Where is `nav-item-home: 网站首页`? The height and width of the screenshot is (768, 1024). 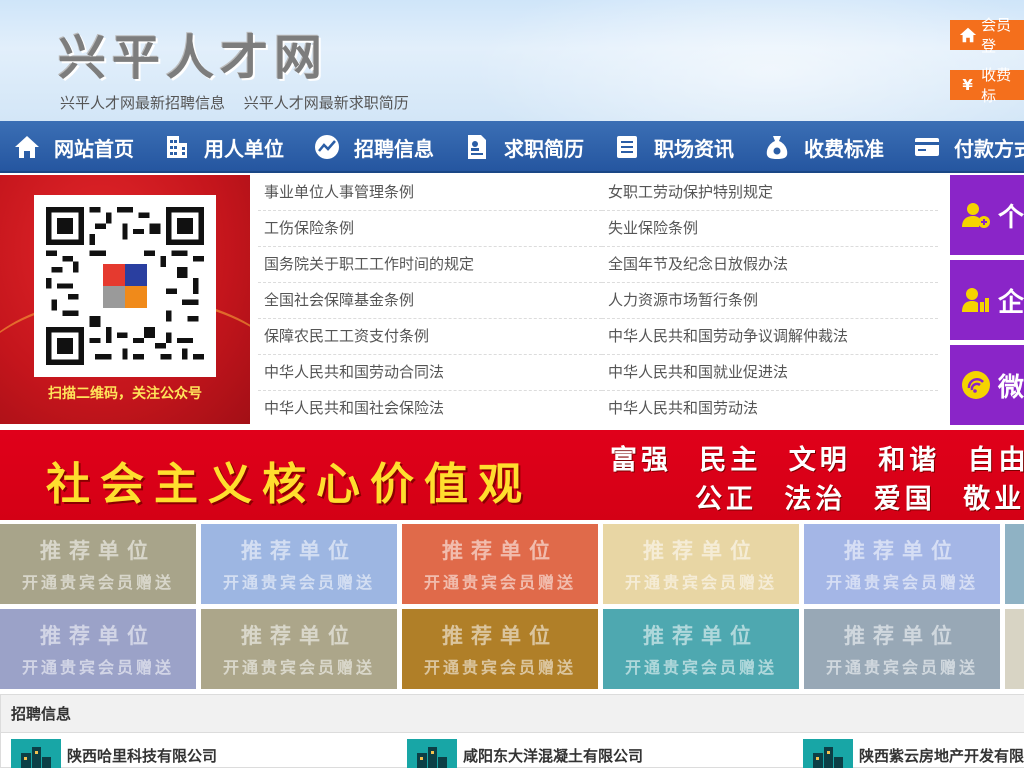 nav-item-home: 网站首页 is located at coordinates (75, 147).